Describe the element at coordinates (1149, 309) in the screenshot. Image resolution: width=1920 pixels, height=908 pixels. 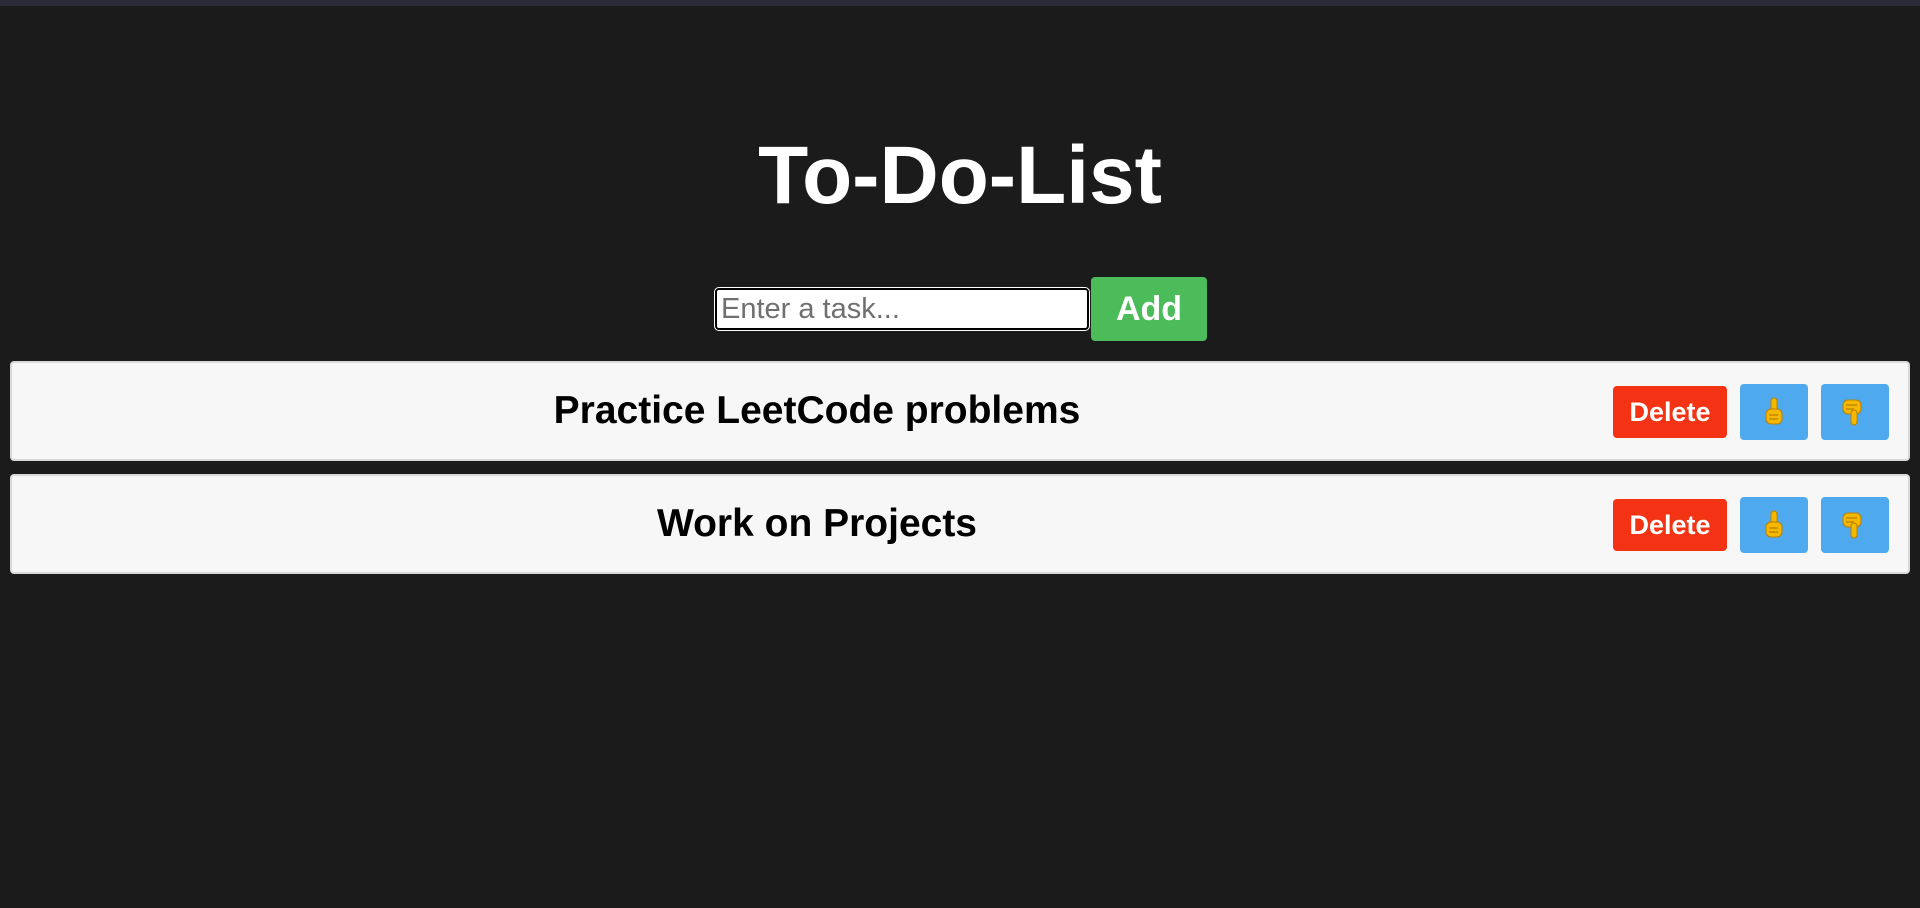
I see `add-button: Add` at that location.